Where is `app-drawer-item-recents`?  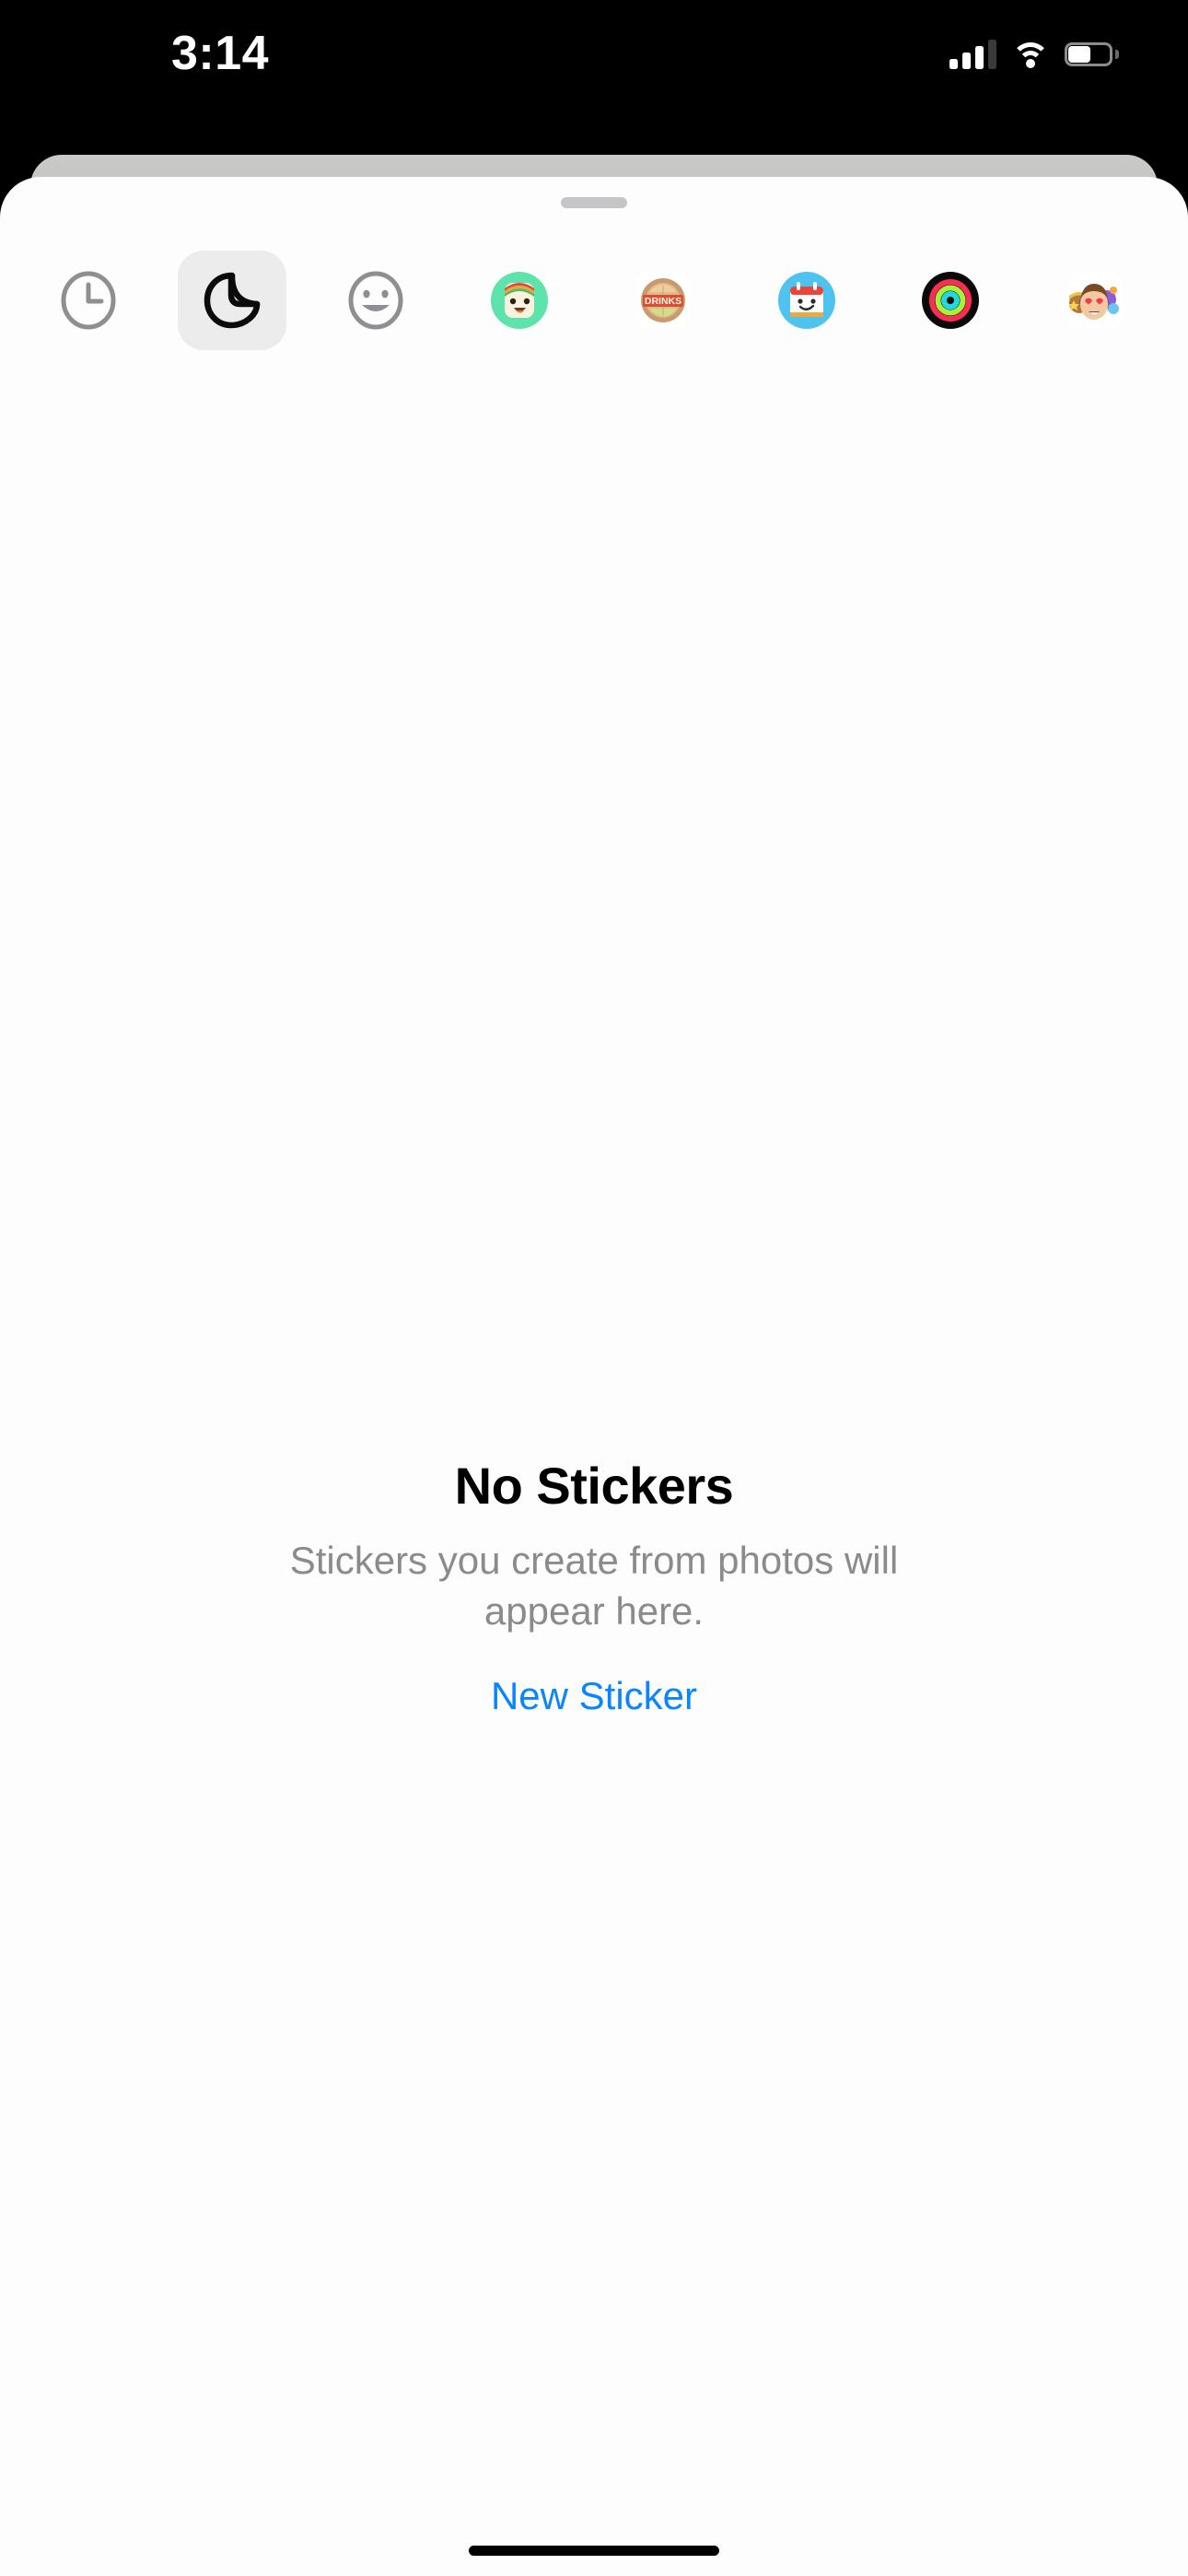
app-drawer-item-recents is located at coordinates (88, 300).